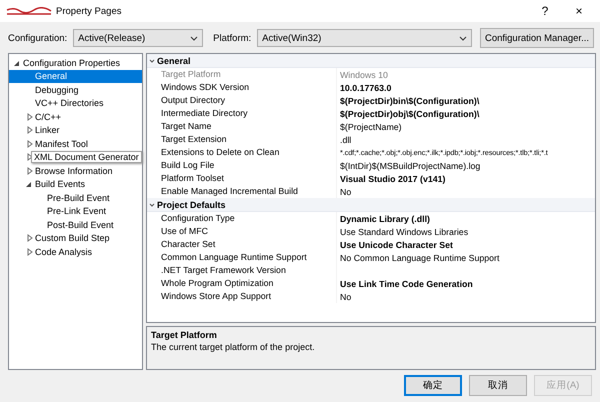 The image size is (600, 402). I want to click on tree-item-label: Pre-Link Event, so click(76, 211).